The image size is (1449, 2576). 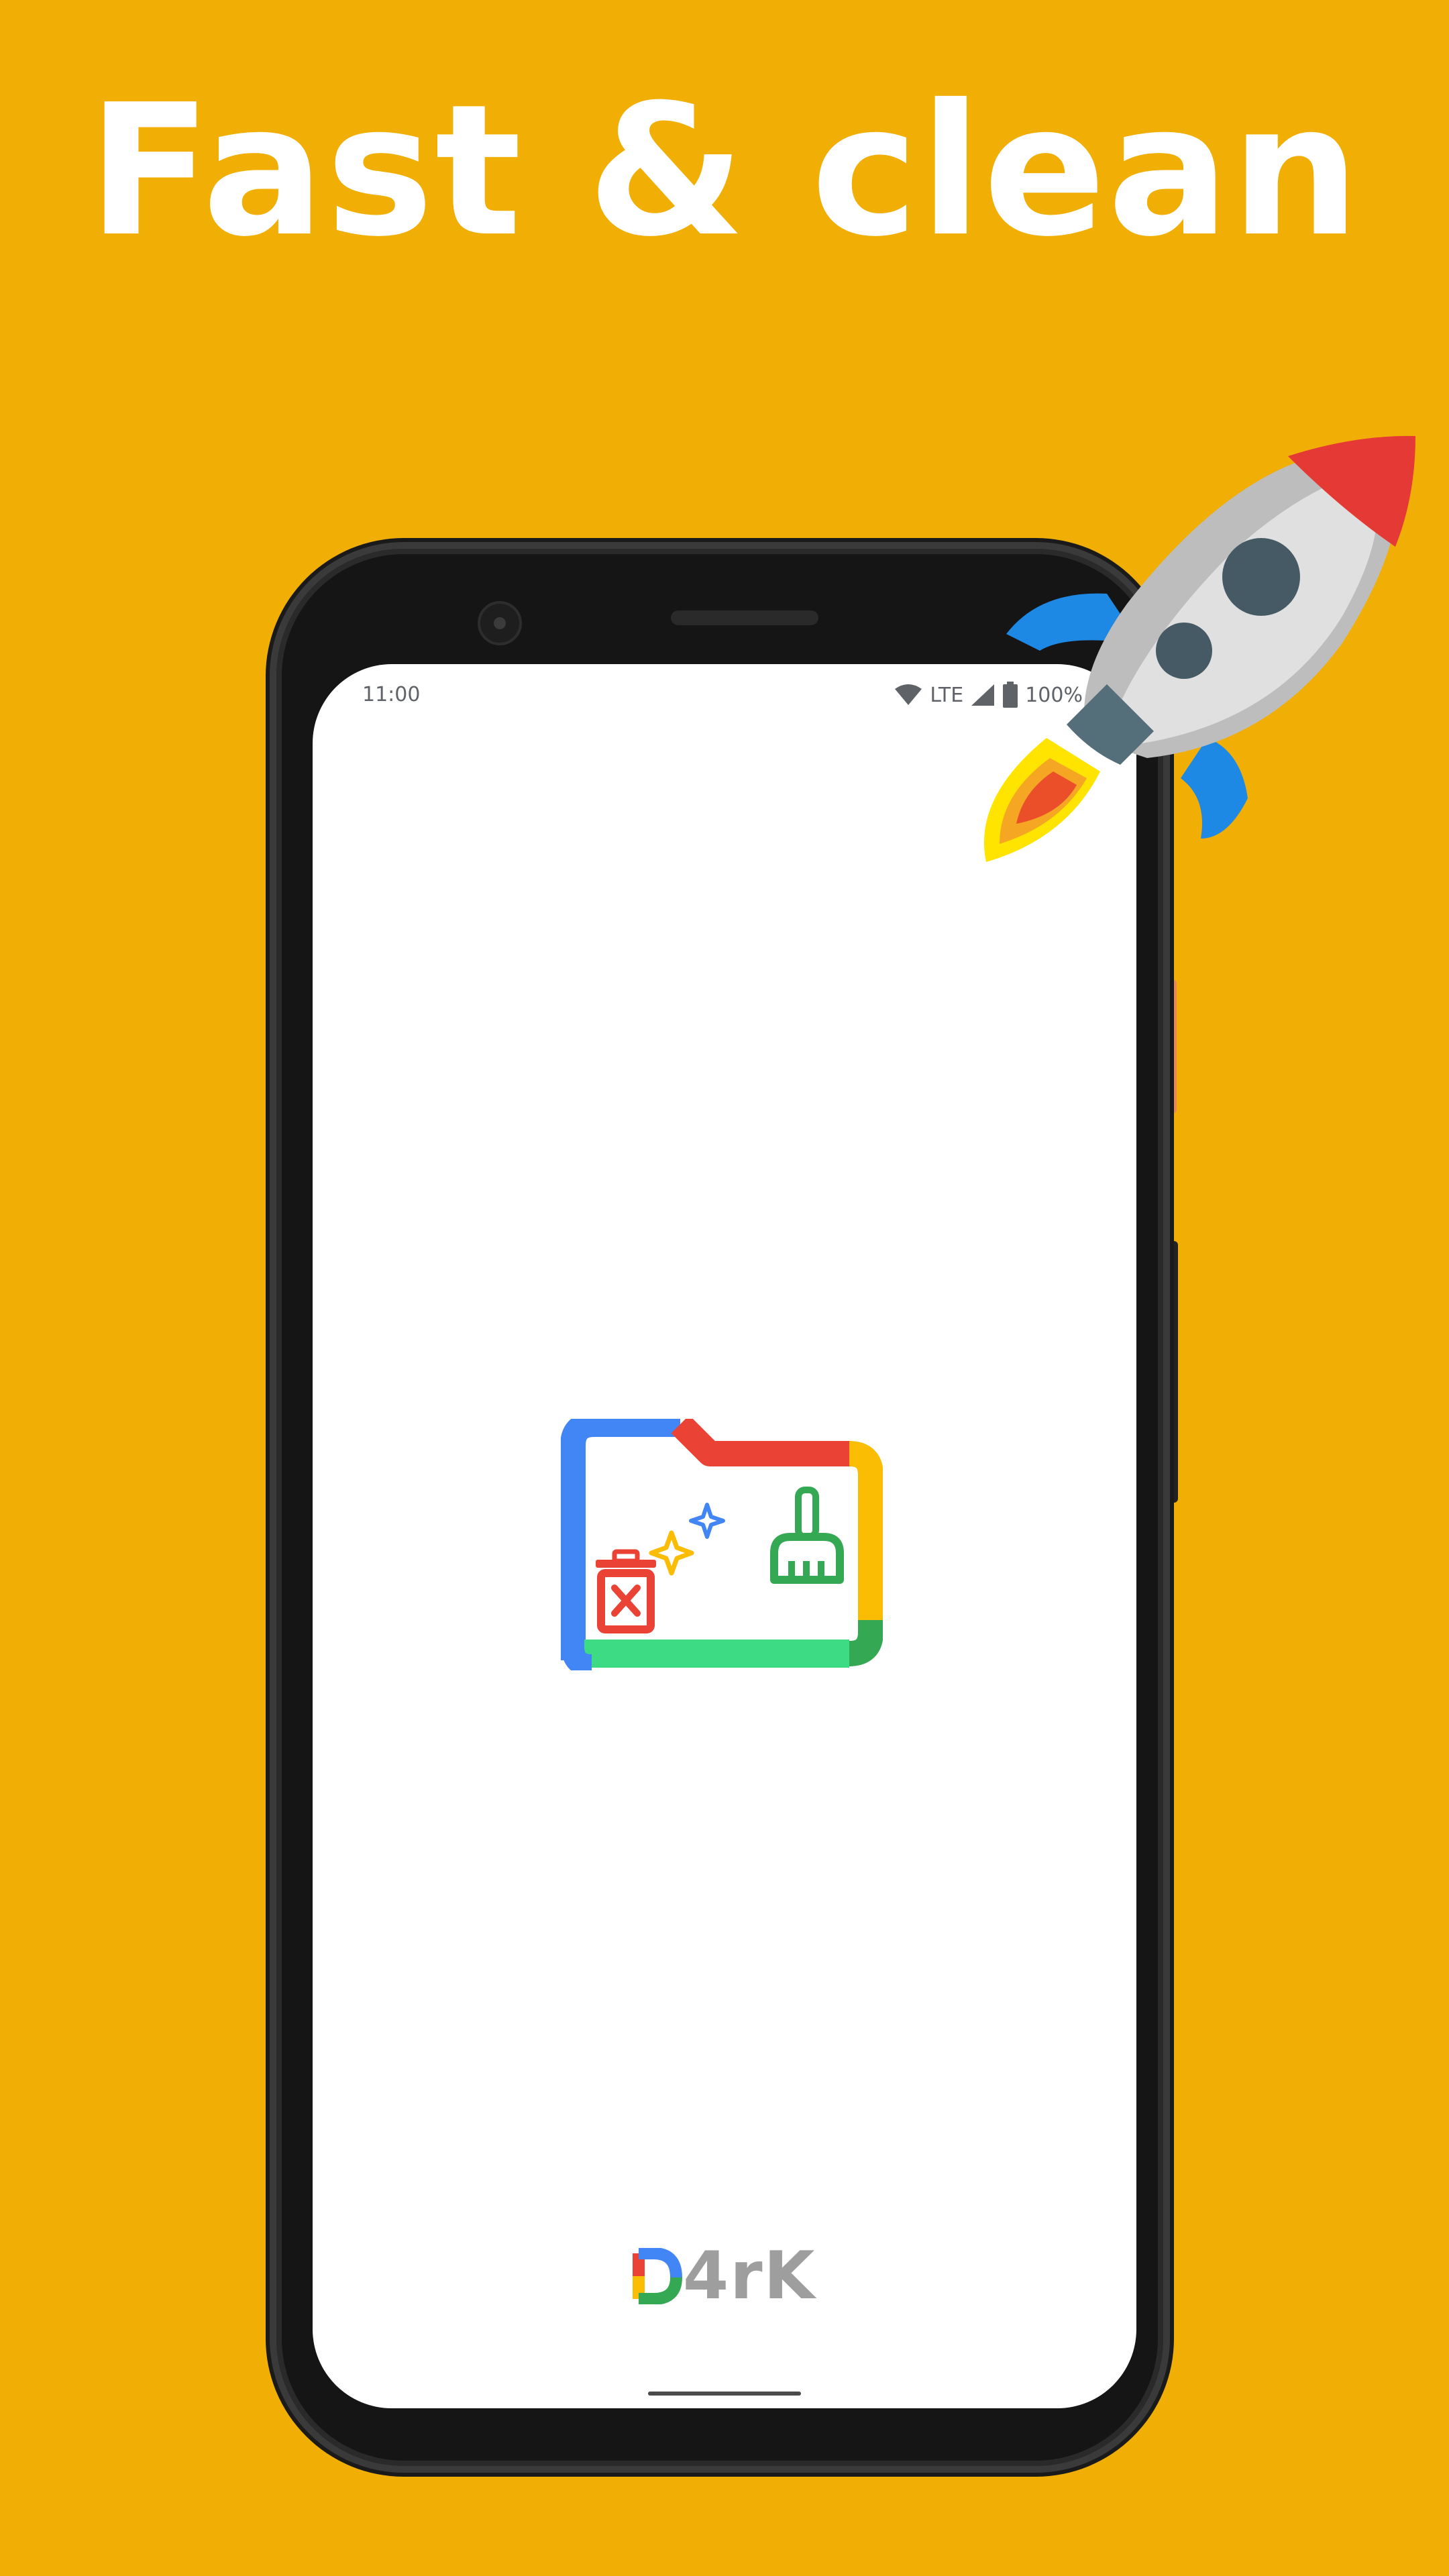 I want to click on network-type: LTE, so click(x=947, y=695).